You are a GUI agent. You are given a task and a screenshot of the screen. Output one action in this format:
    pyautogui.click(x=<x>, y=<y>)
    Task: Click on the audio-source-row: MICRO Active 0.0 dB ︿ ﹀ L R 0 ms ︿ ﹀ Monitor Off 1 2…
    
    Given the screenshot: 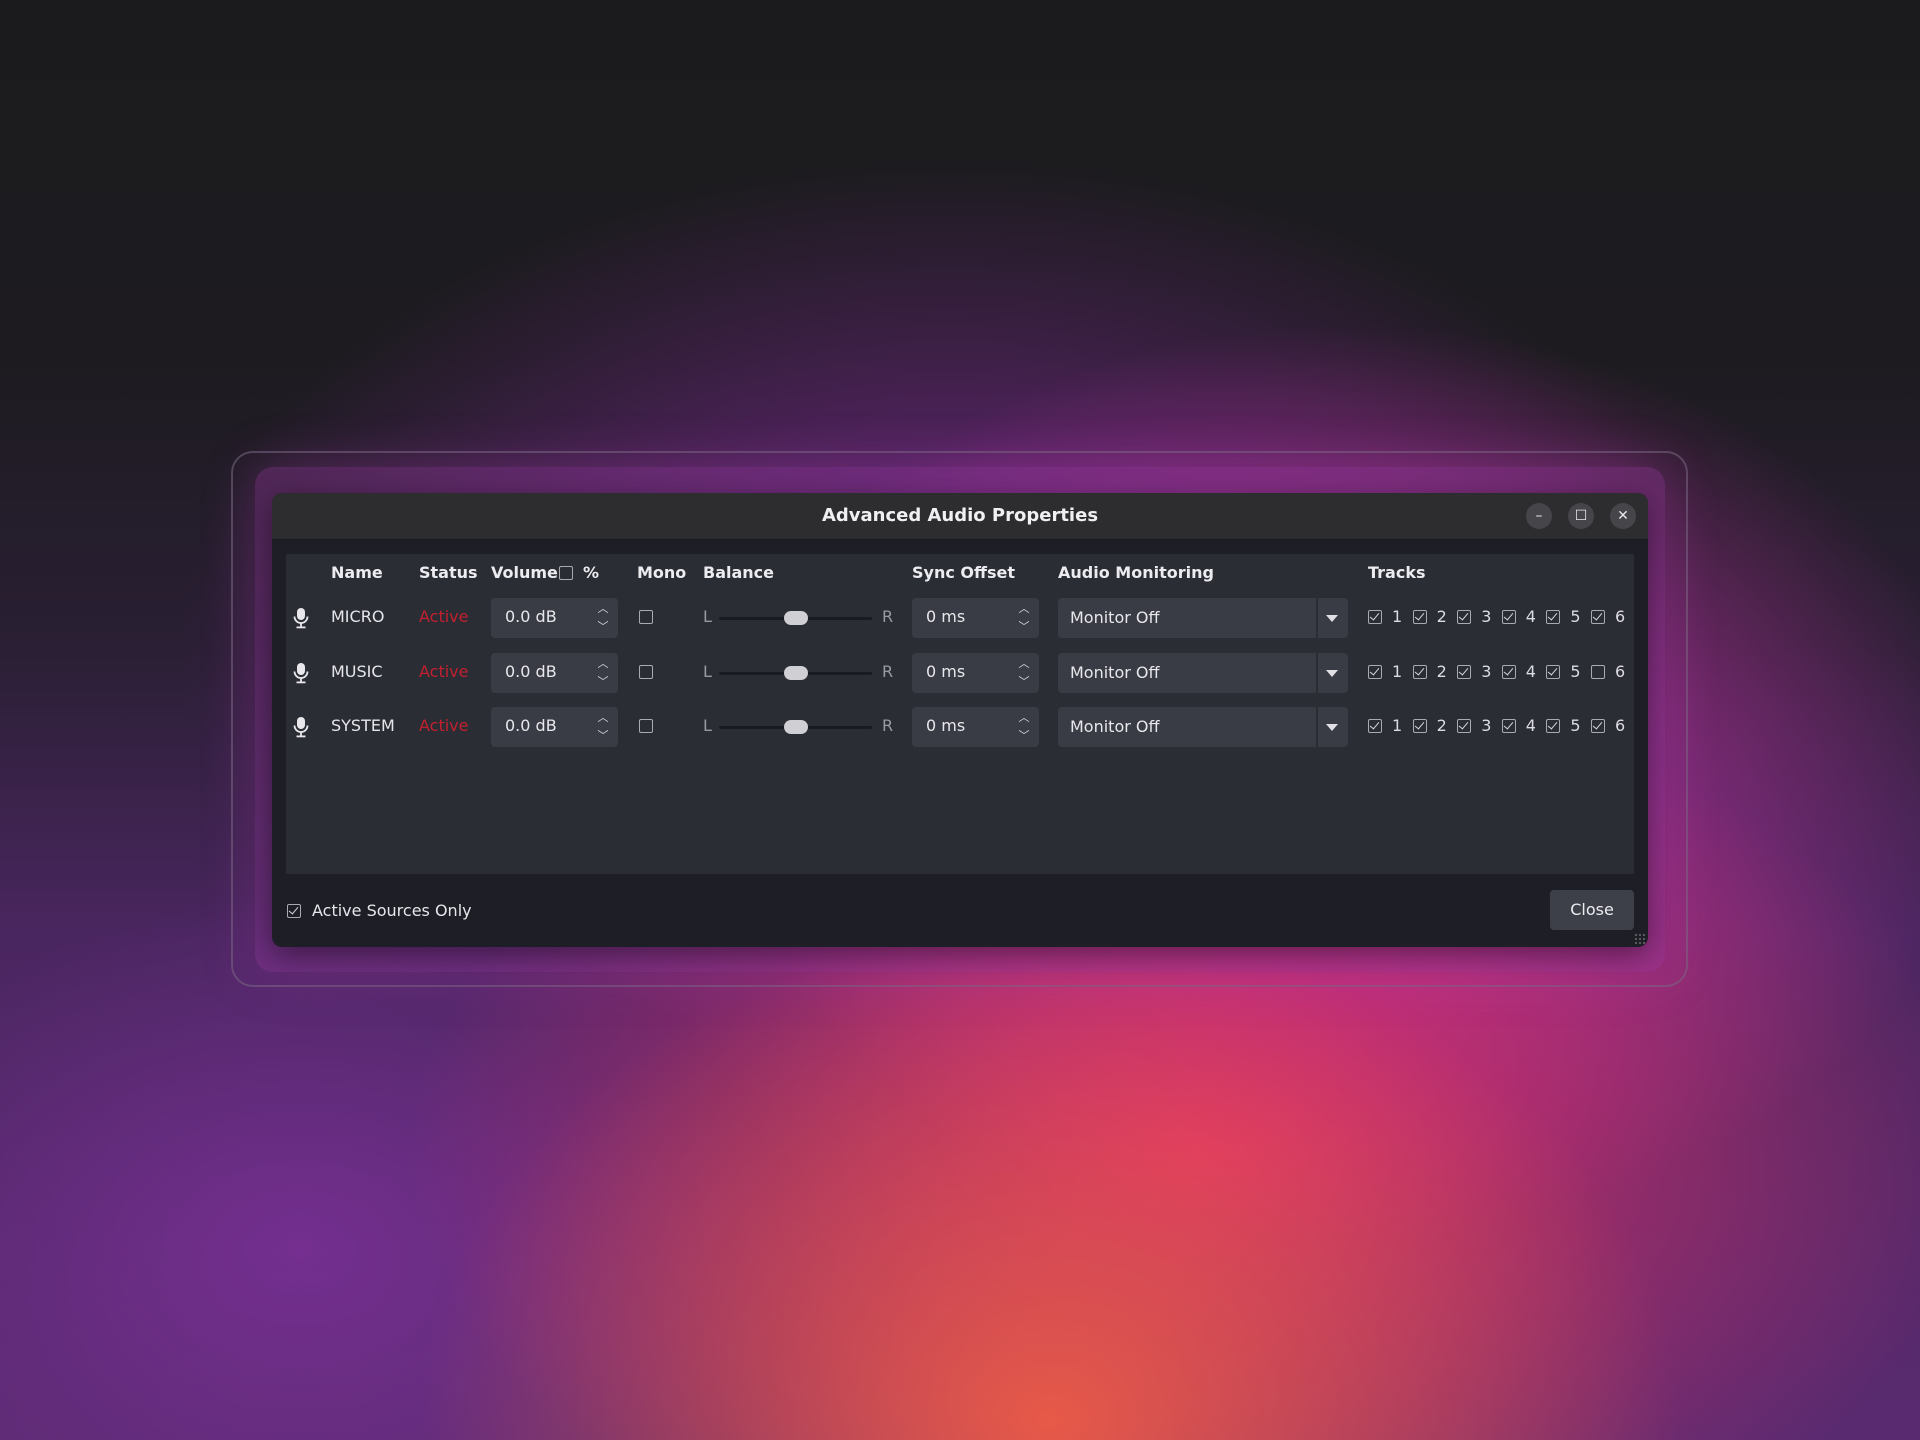 What is the action you would take?
    pyautogui.click(x=960, y=617)
    